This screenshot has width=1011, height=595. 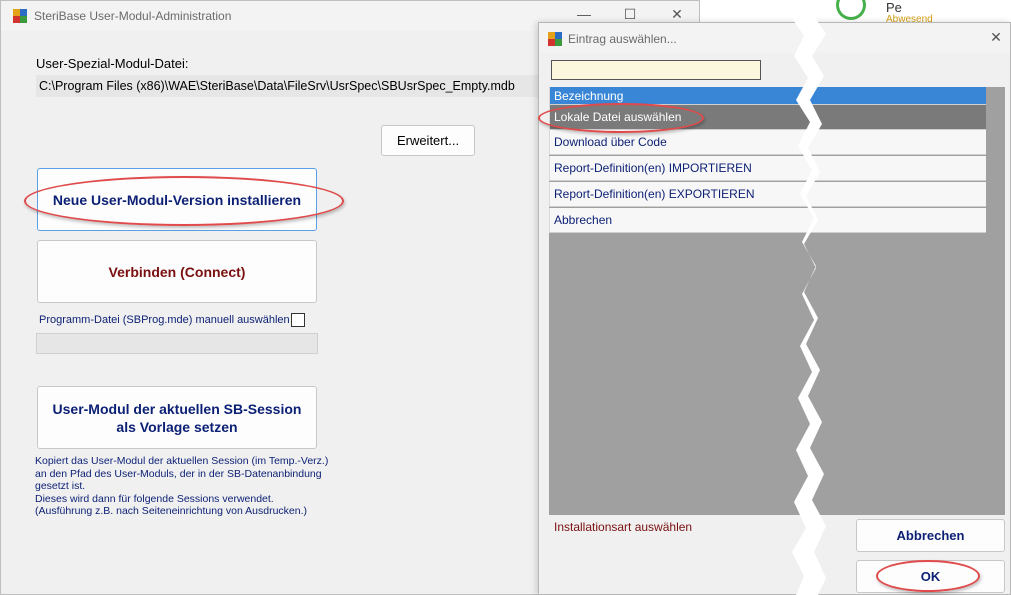 I want to click on list-item-lokale-datei: Lokale Datei auswählen, so click(x=767, y=117).